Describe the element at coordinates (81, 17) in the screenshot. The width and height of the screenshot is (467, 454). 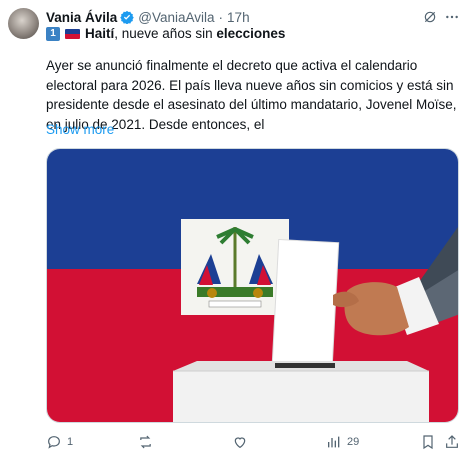
I see `author-name: Vania Ávila` at that location.